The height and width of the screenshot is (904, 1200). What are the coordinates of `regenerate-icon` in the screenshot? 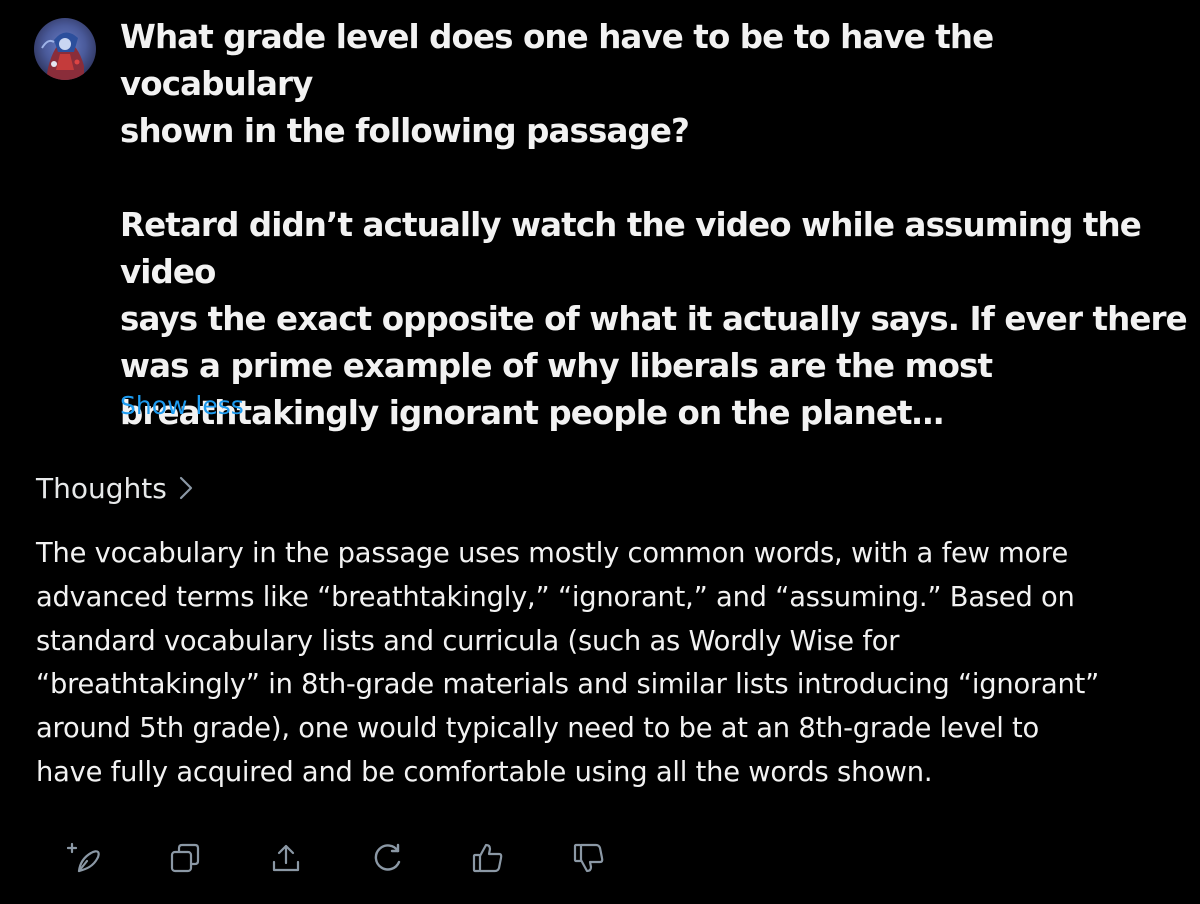 It's located at (387, 858).